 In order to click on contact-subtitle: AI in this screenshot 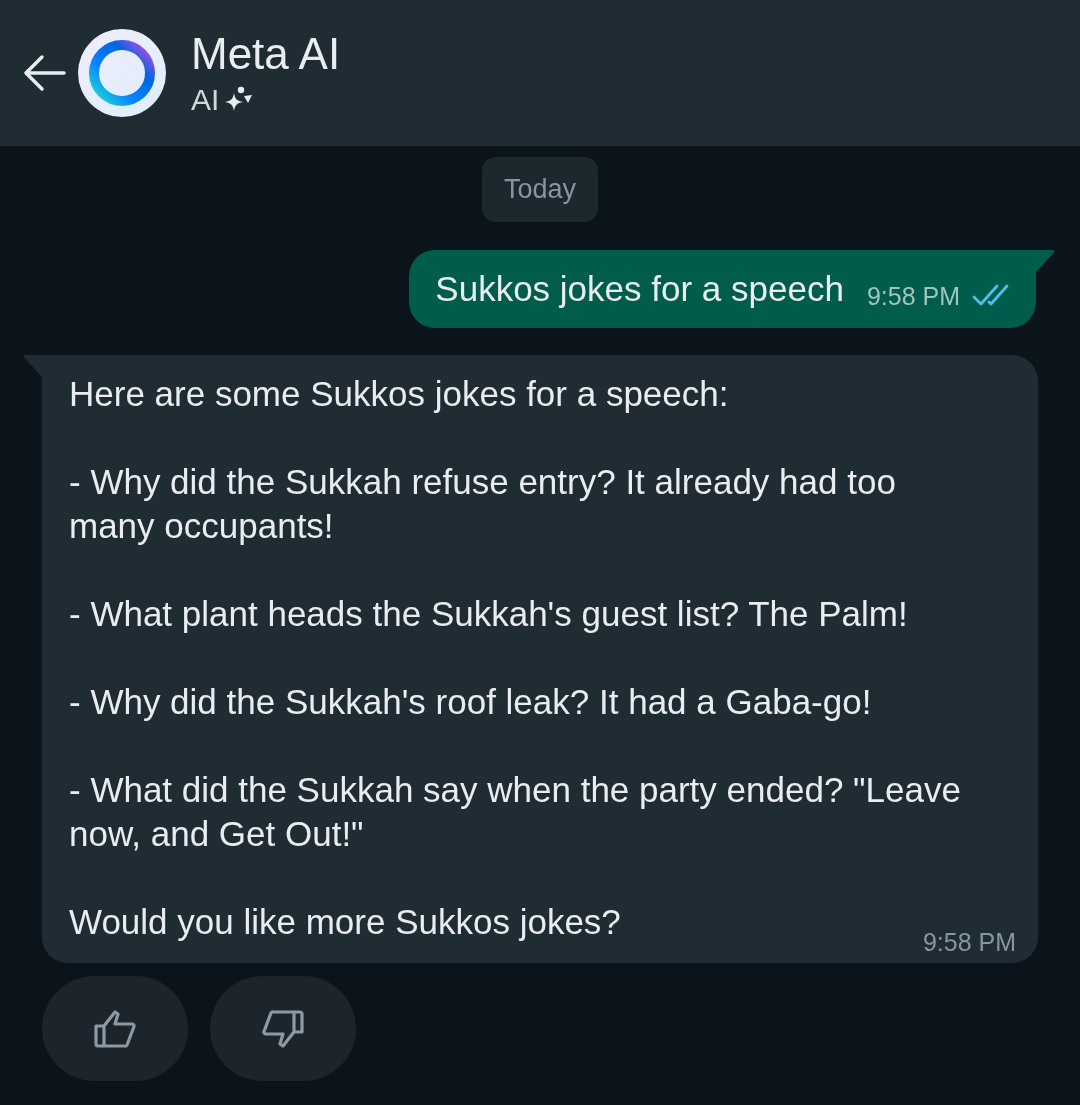, I will do `click(205, 100)`.